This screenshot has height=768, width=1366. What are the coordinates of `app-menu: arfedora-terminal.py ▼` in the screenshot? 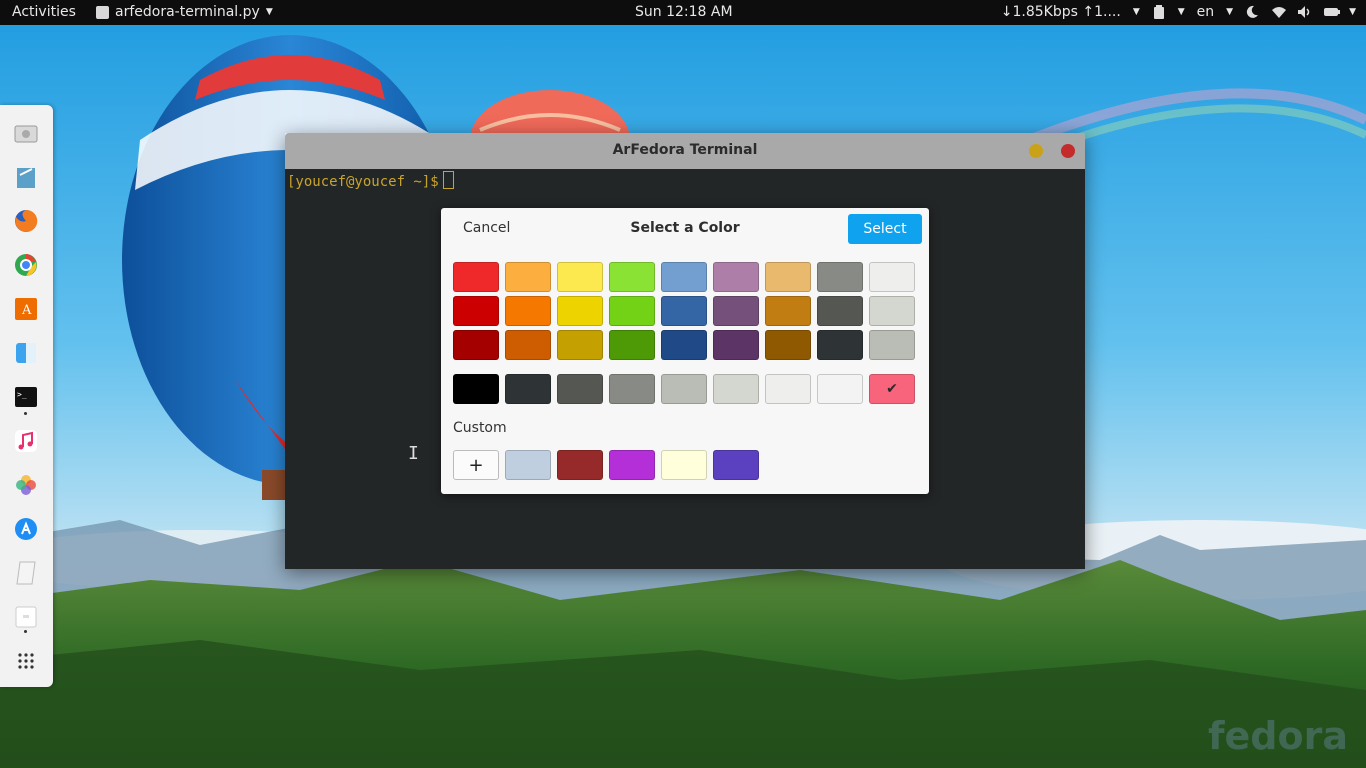 It's located at (184, 12).